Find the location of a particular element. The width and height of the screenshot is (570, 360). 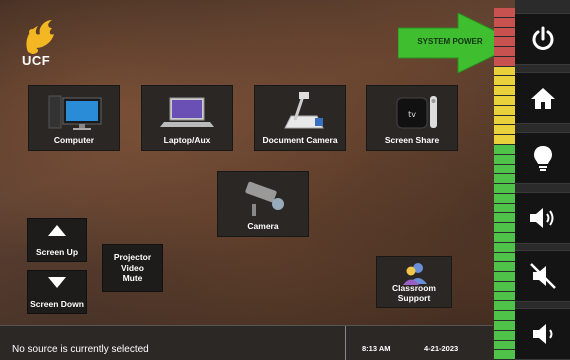

home-button is located at coordinates (542, 98).